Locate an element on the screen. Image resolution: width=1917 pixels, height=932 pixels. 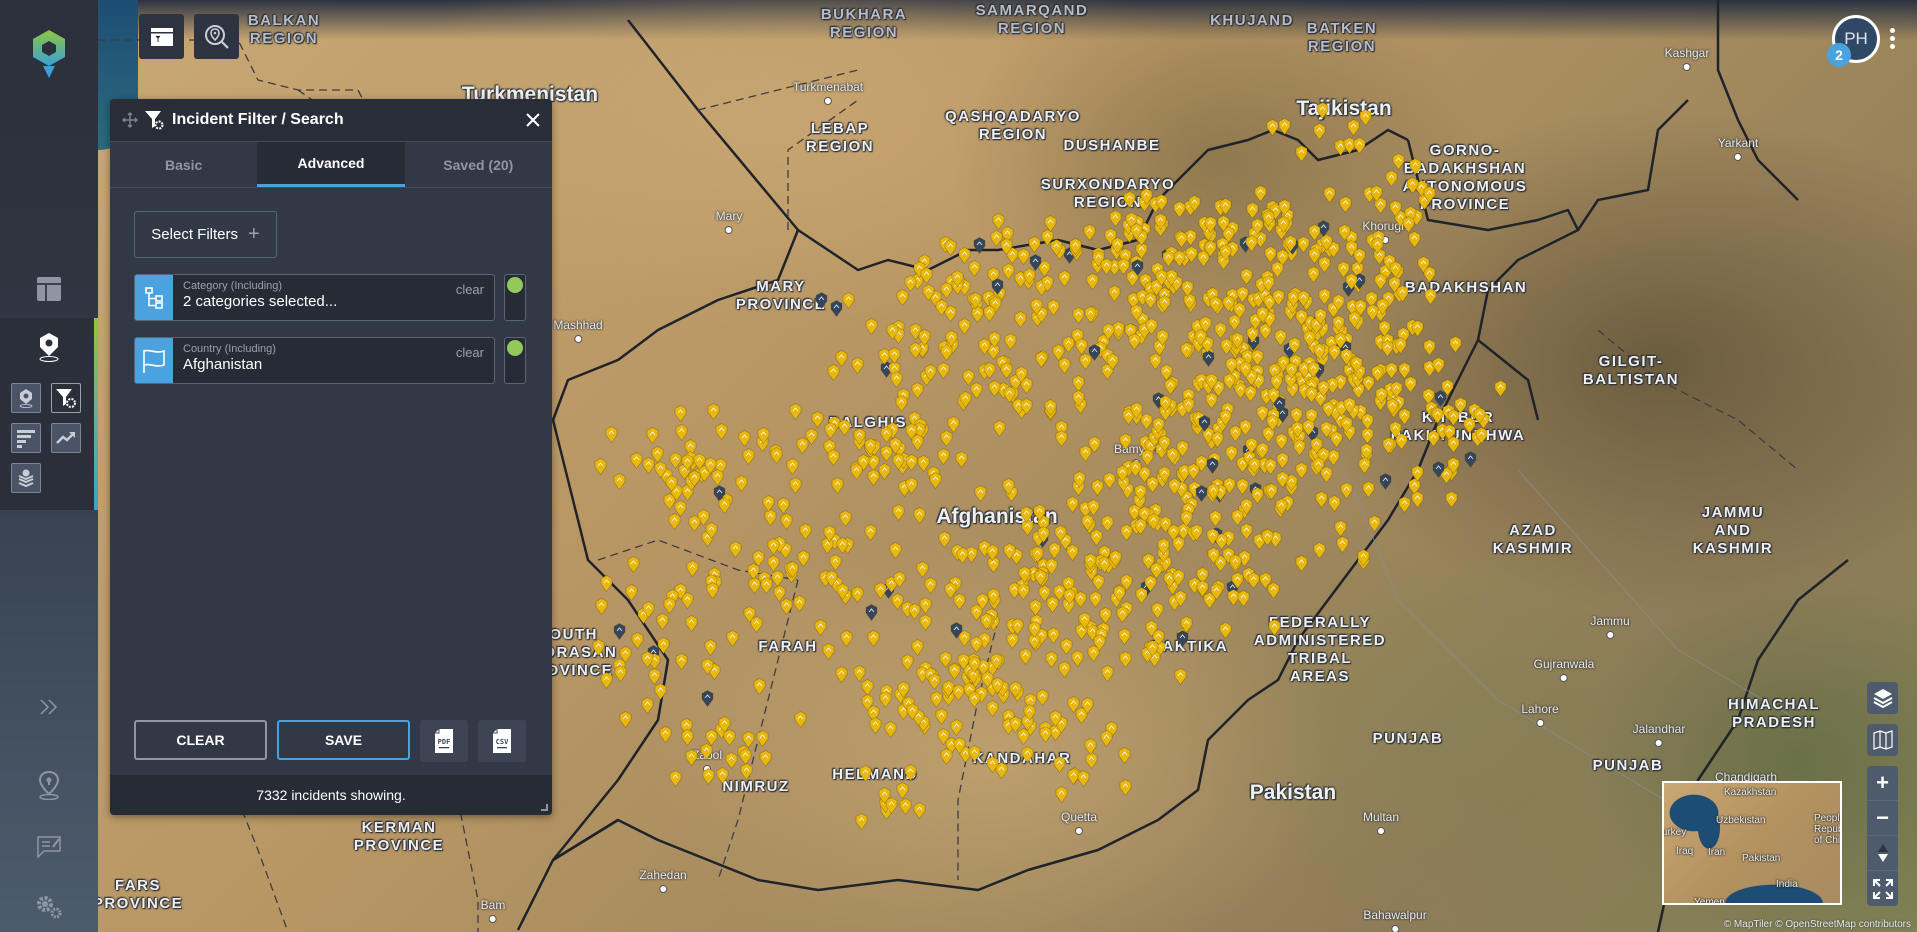
map-label: FARAH is located at coordinates (788, 646).